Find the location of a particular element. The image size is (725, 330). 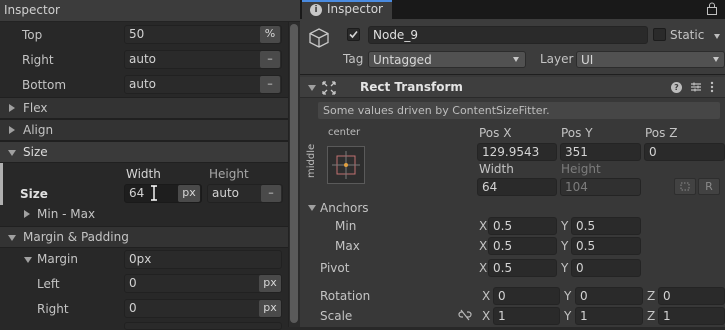

partial-next-input is located at coordinates (203, 326).